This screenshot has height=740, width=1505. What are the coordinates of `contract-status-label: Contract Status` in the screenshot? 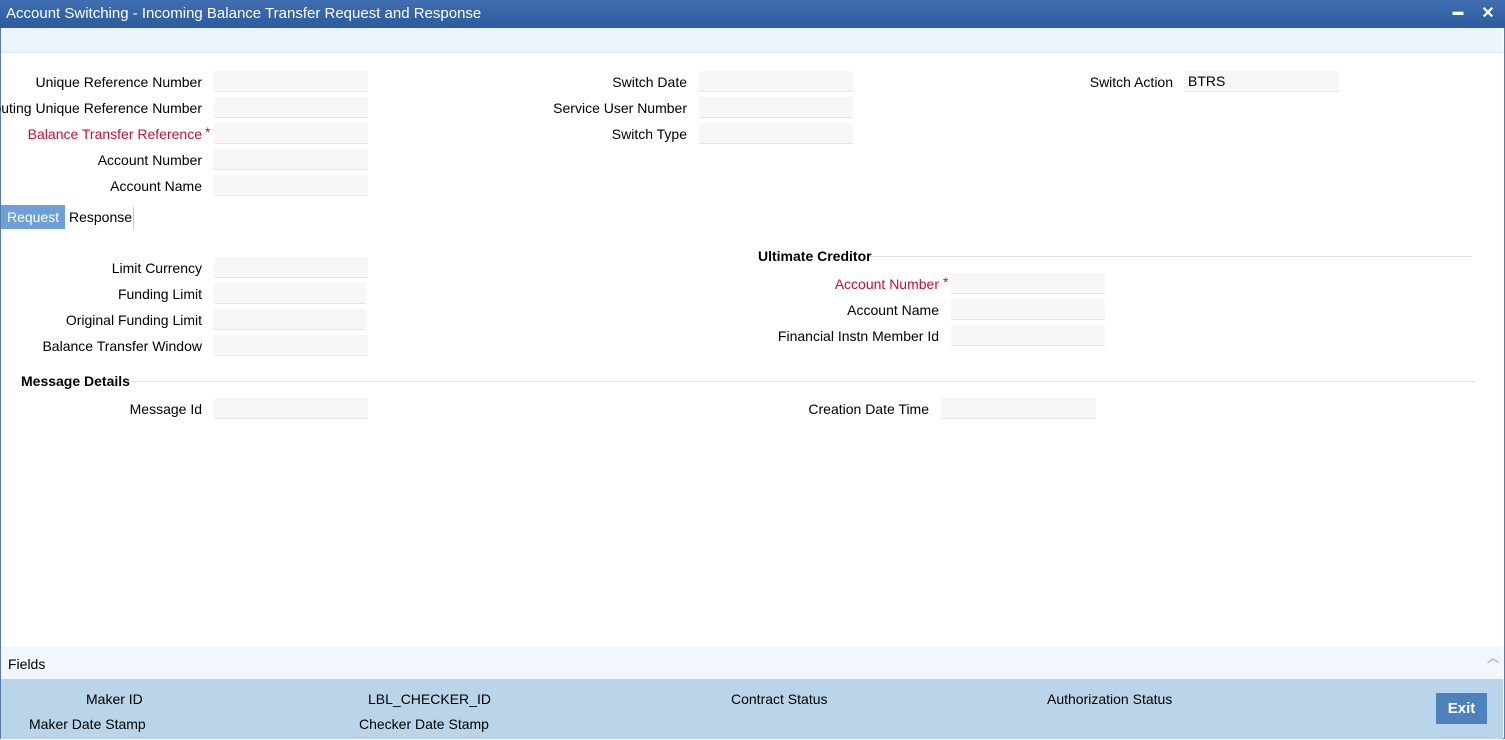 It's located at (779, 699).